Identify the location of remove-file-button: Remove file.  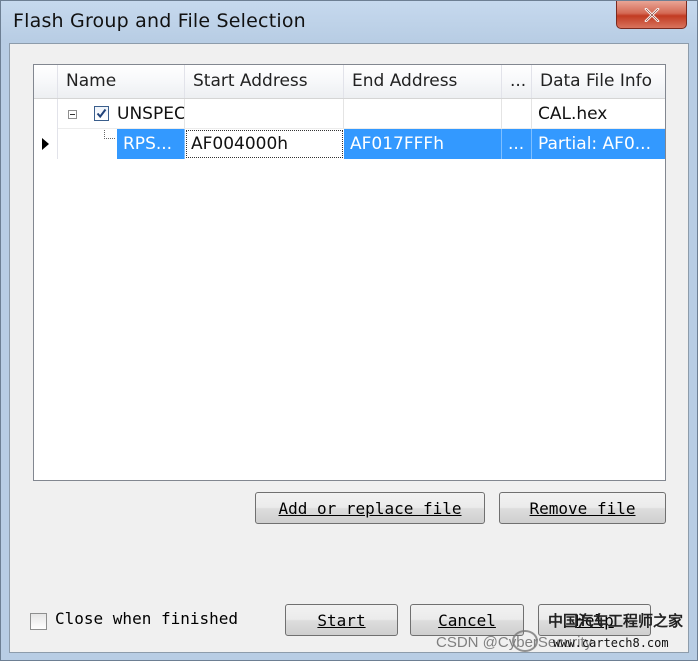
(582, 508).